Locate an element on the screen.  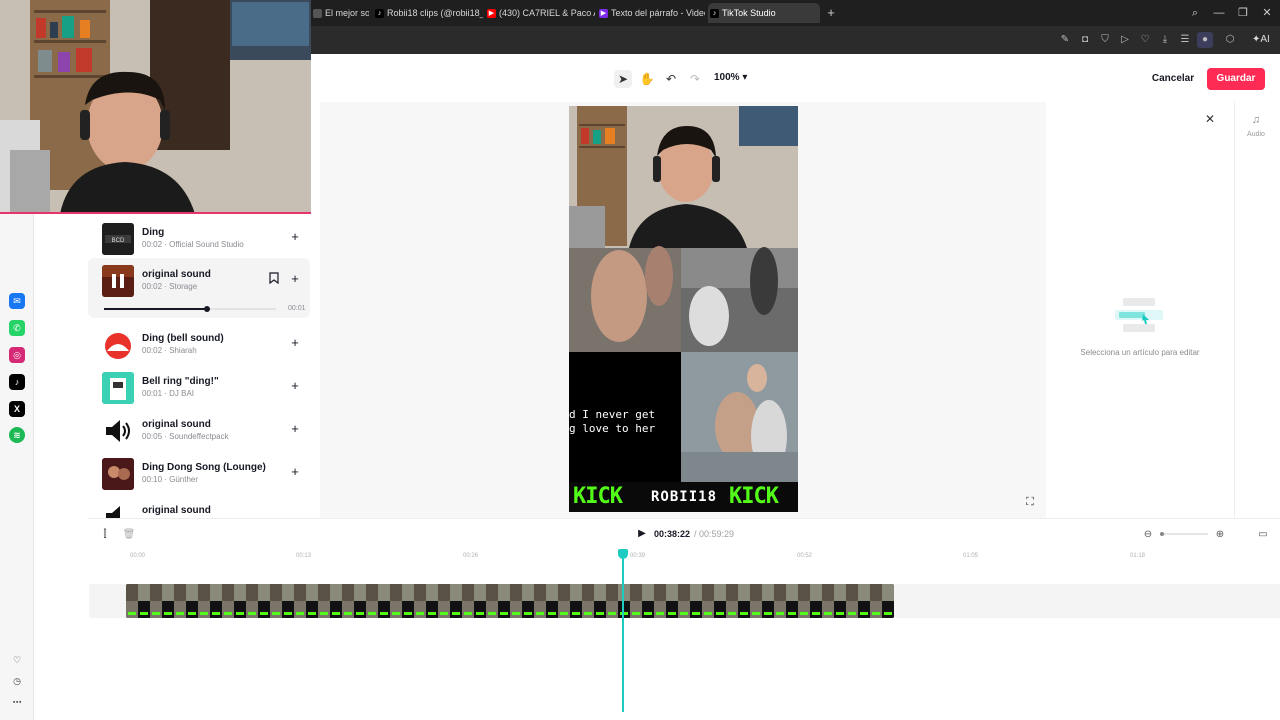
sound-title: Ding Dong Song (Lounge) is located at coordinates (204, 467).